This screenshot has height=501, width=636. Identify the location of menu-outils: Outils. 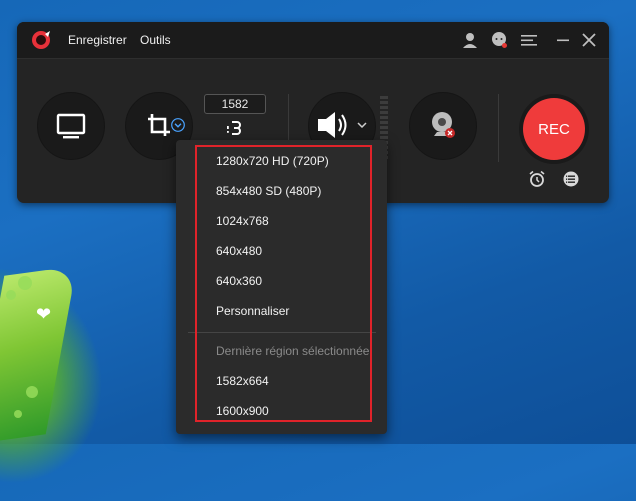
(155, 40).